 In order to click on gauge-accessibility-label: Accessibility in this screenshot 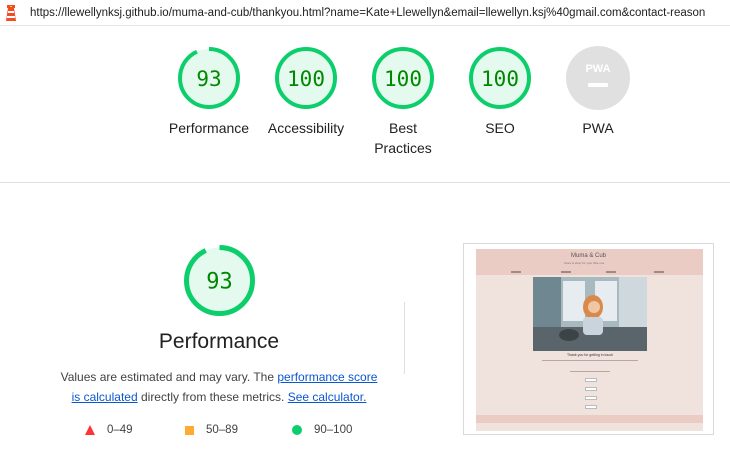, I will do `click(306, 128)`.